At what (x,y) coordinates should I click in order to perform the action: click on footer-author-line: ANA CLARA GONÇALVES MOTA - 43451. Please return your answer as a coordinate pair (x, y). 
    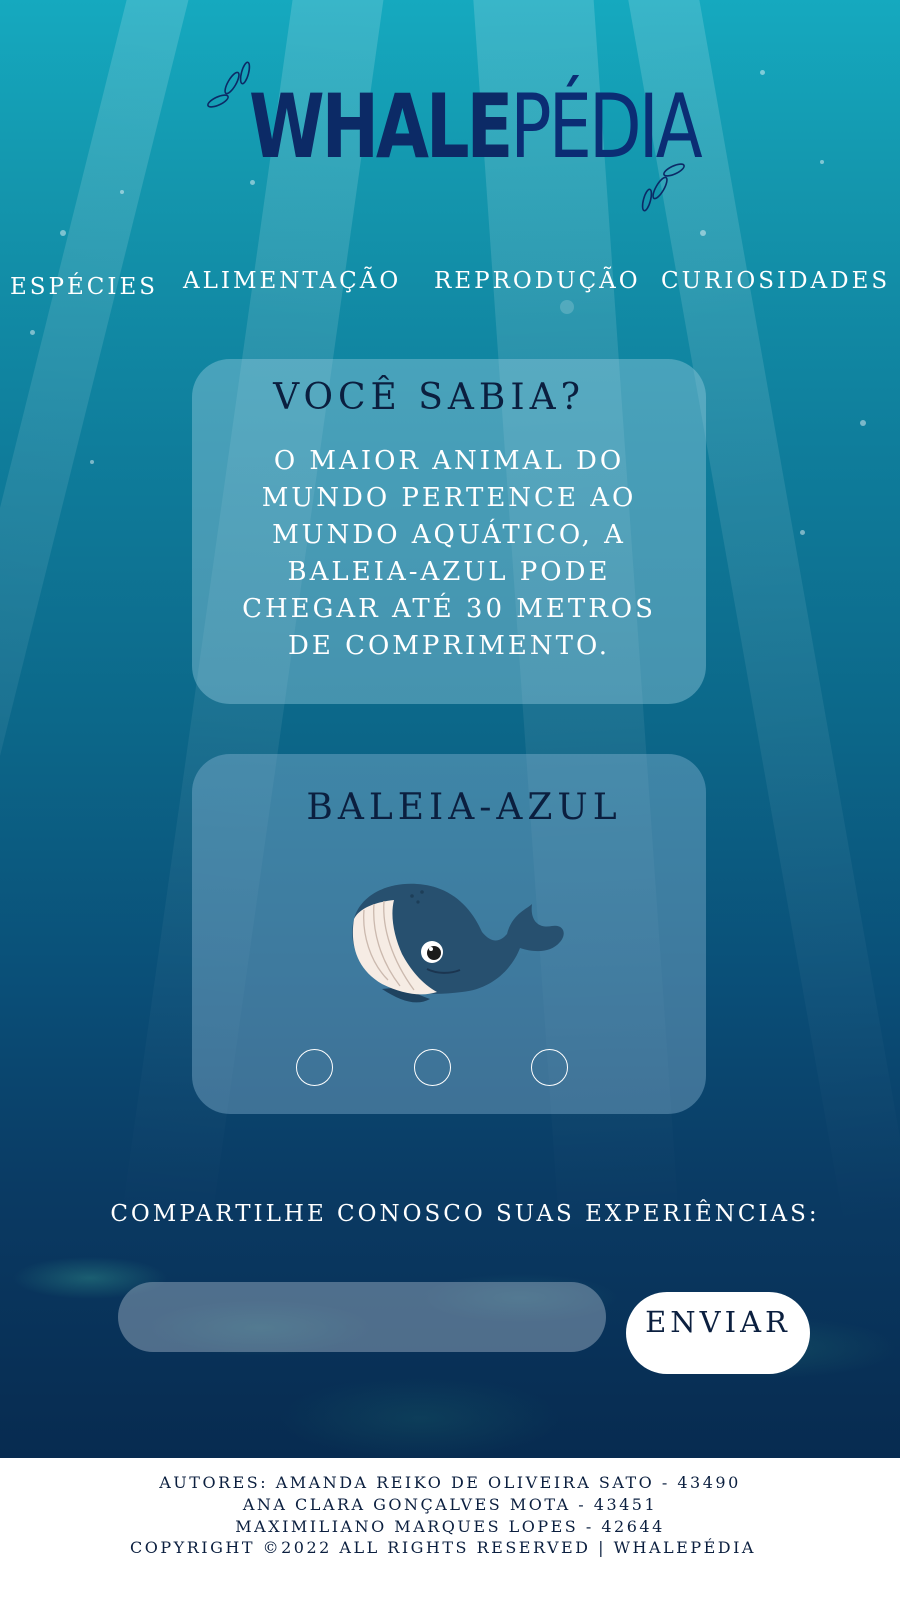
    Looking at the image, I should click on (450, 1504).